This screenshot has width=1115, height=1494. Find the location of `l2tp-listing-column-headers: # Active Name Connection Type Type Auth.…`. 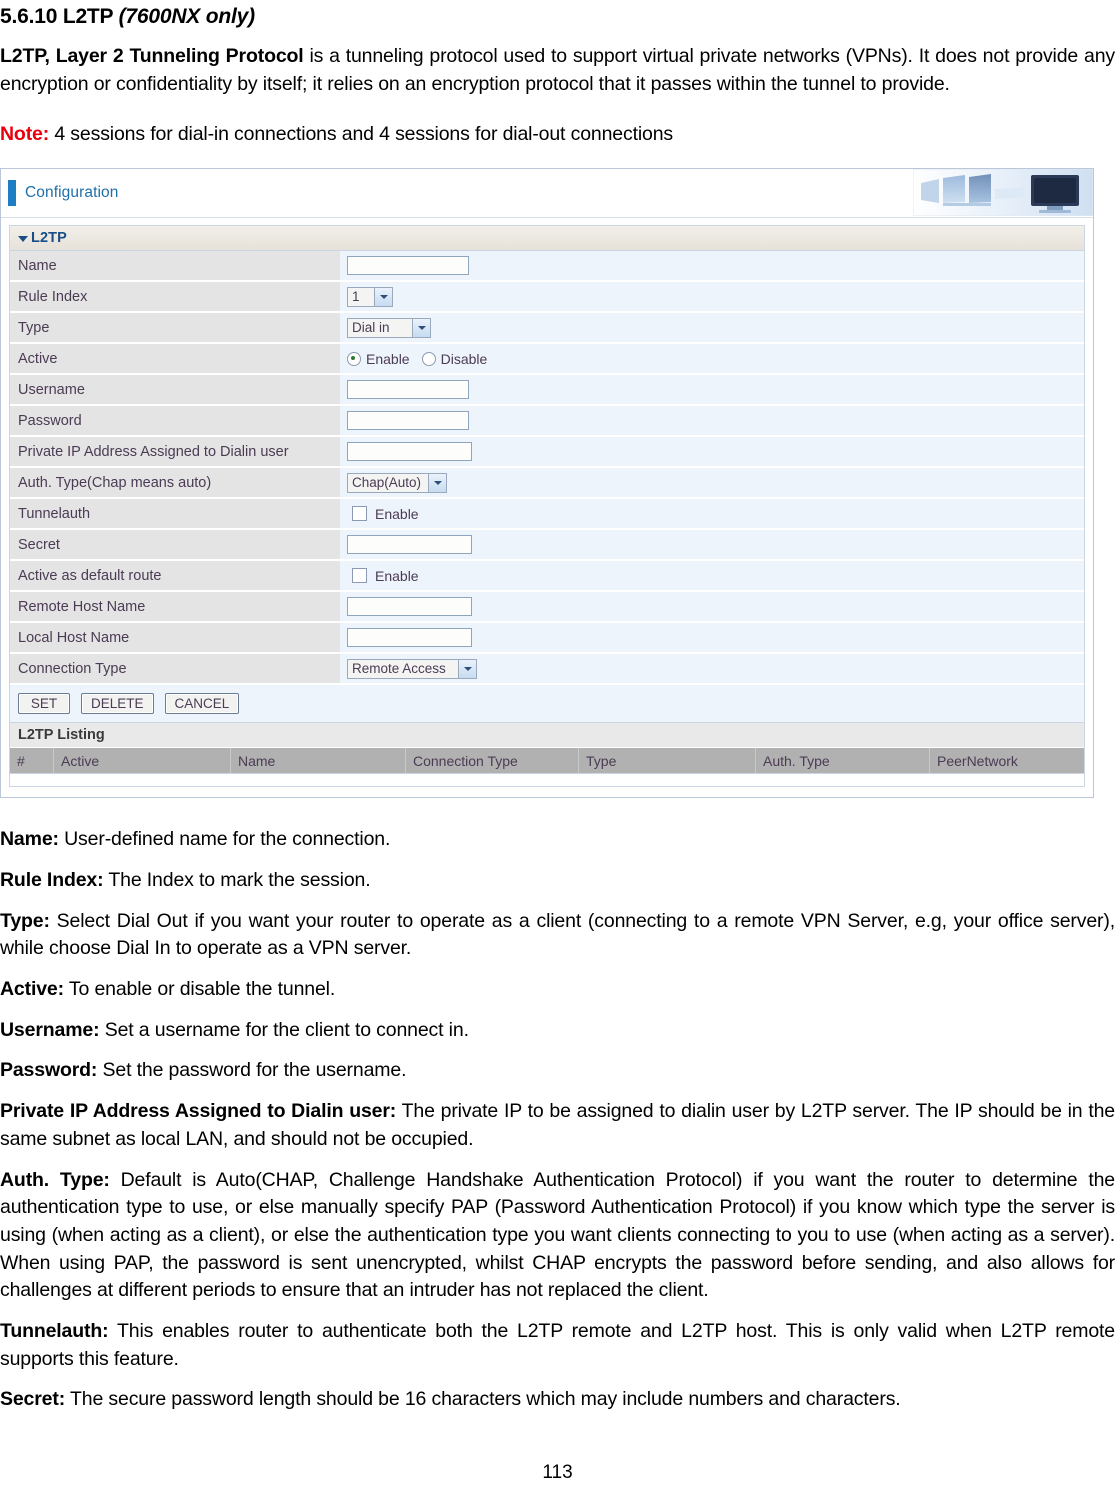

l2tp-listing-column-headers: # Active Name Connection Type Type Auth.… is located at coordinates (547, 761).